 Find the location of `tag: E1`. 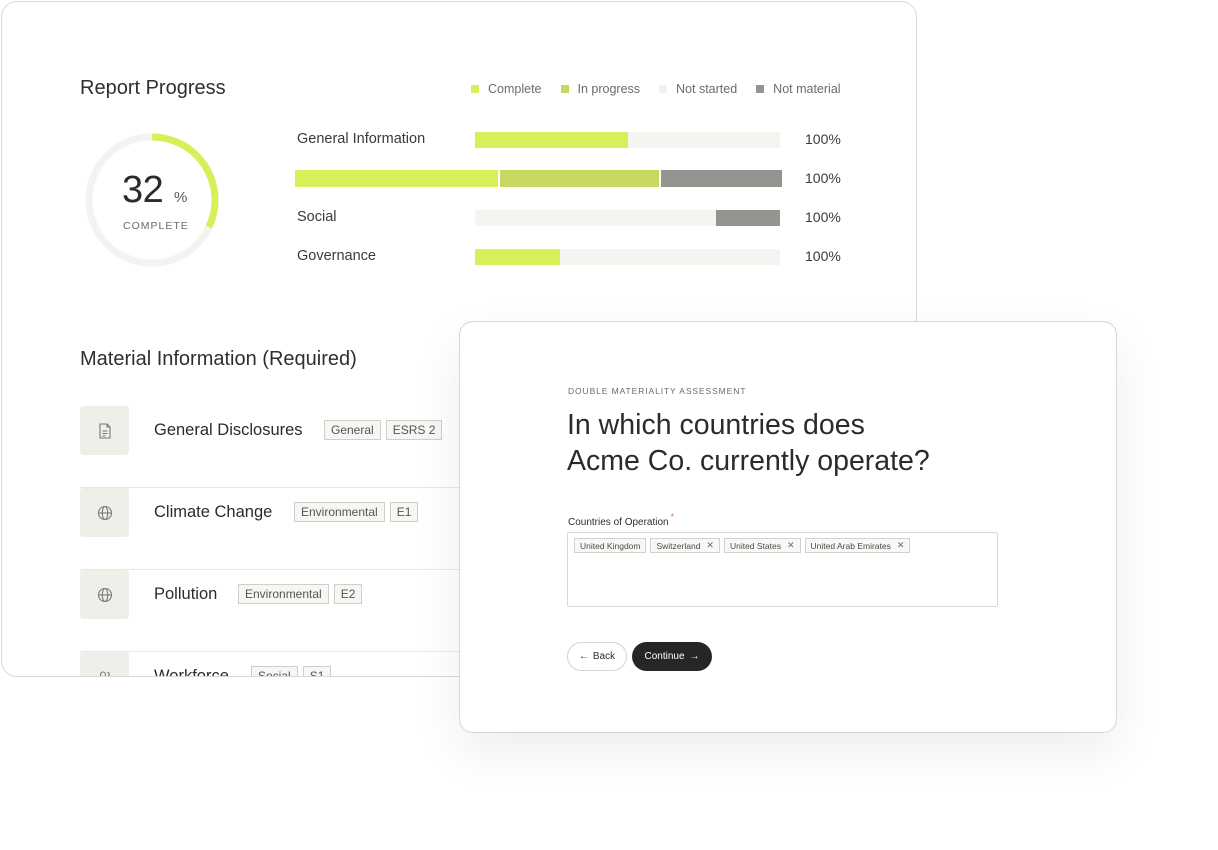

tag: E1 is located at coordinates (404, 512).